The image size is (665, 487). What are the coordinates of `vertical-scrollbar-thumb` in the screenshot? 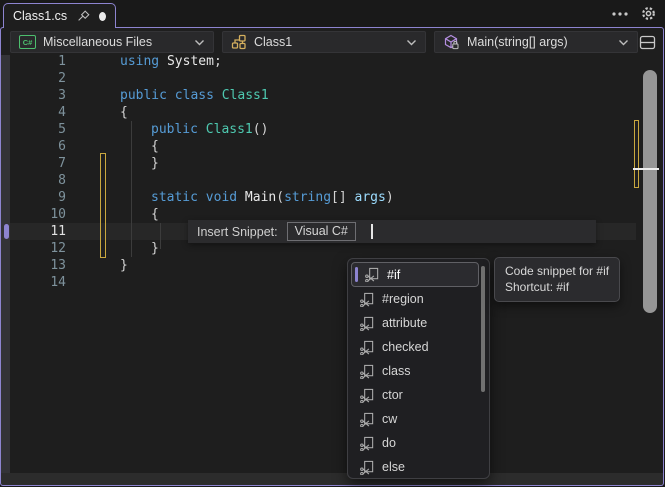 It's located at (650, 191).